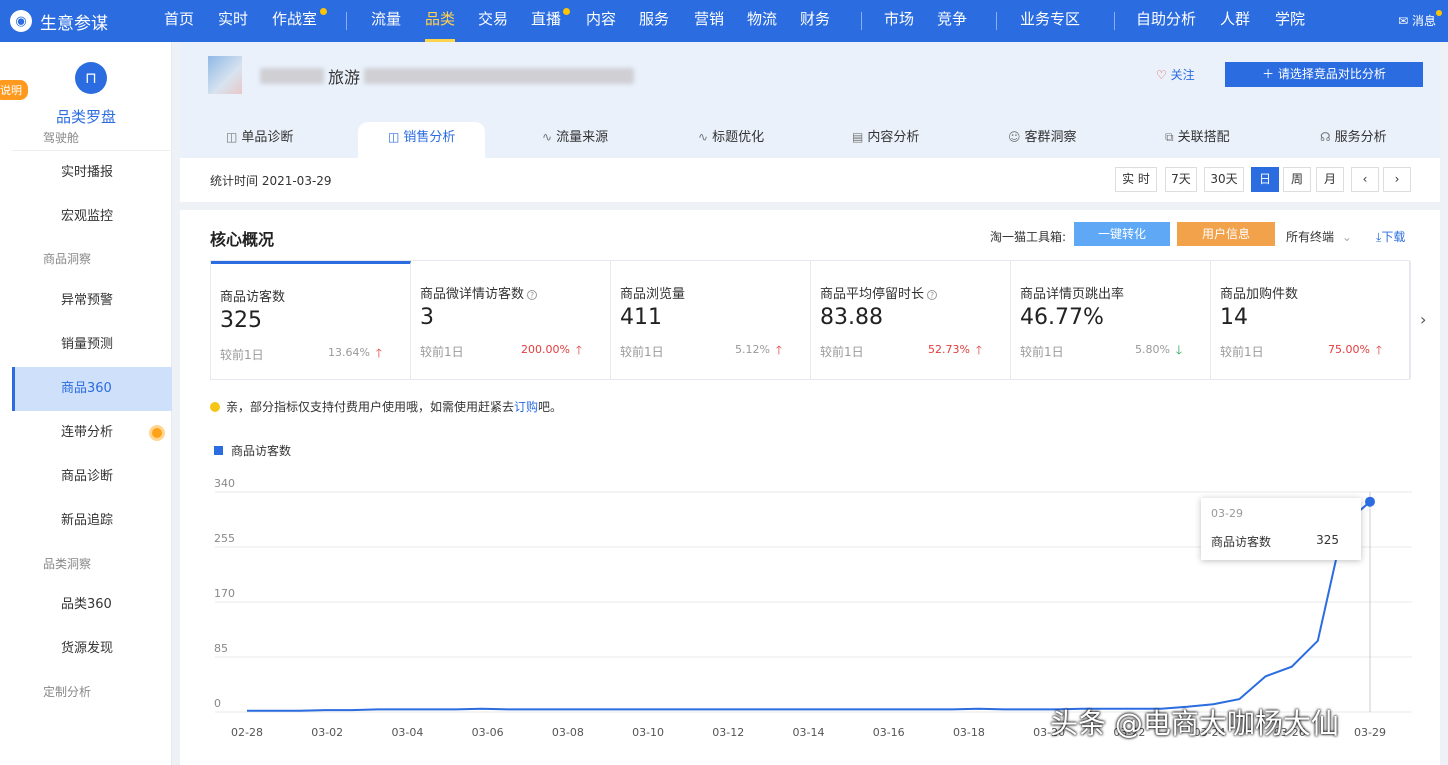 The height and width of the screenshot is (765, 1448). Describe the element at coordinates (899, 21) in the screenshot. I see `nav-item-12: 市场` at that location.